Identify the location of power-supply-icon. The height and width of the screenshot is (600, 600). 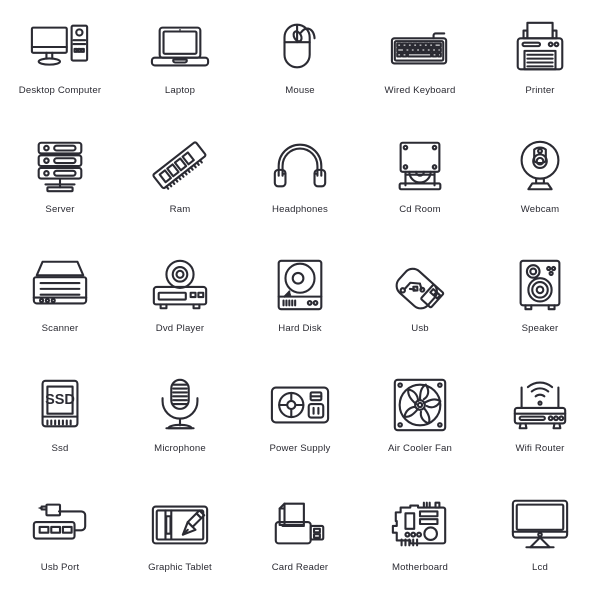
(300, 405).